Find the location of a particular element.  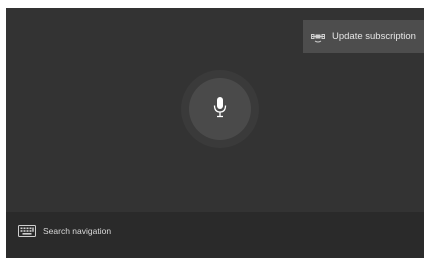

search-placeholder: Search navigation is located at coordinates (77, 231).